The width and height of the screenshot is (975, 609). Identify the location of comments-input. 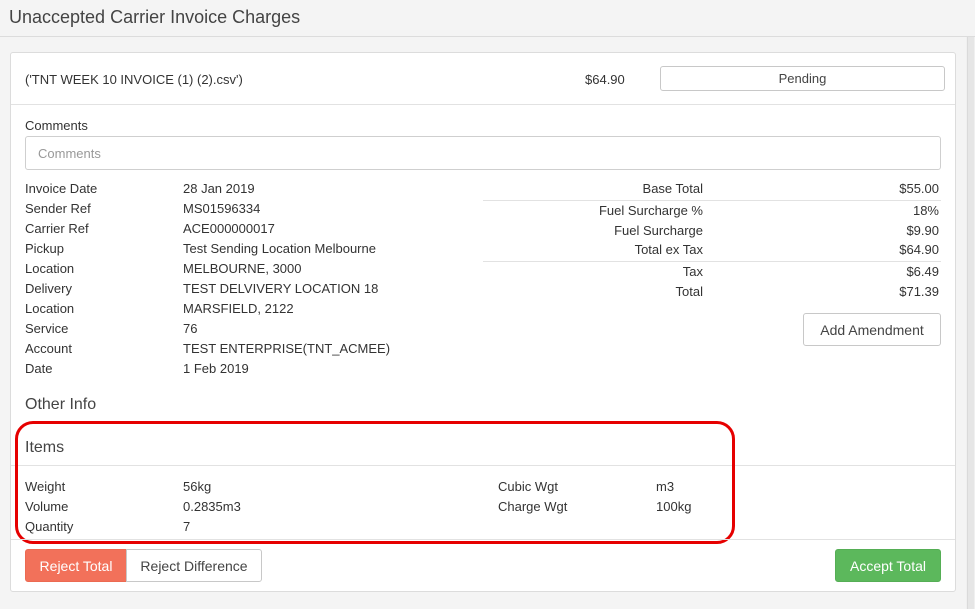
(483, 153).